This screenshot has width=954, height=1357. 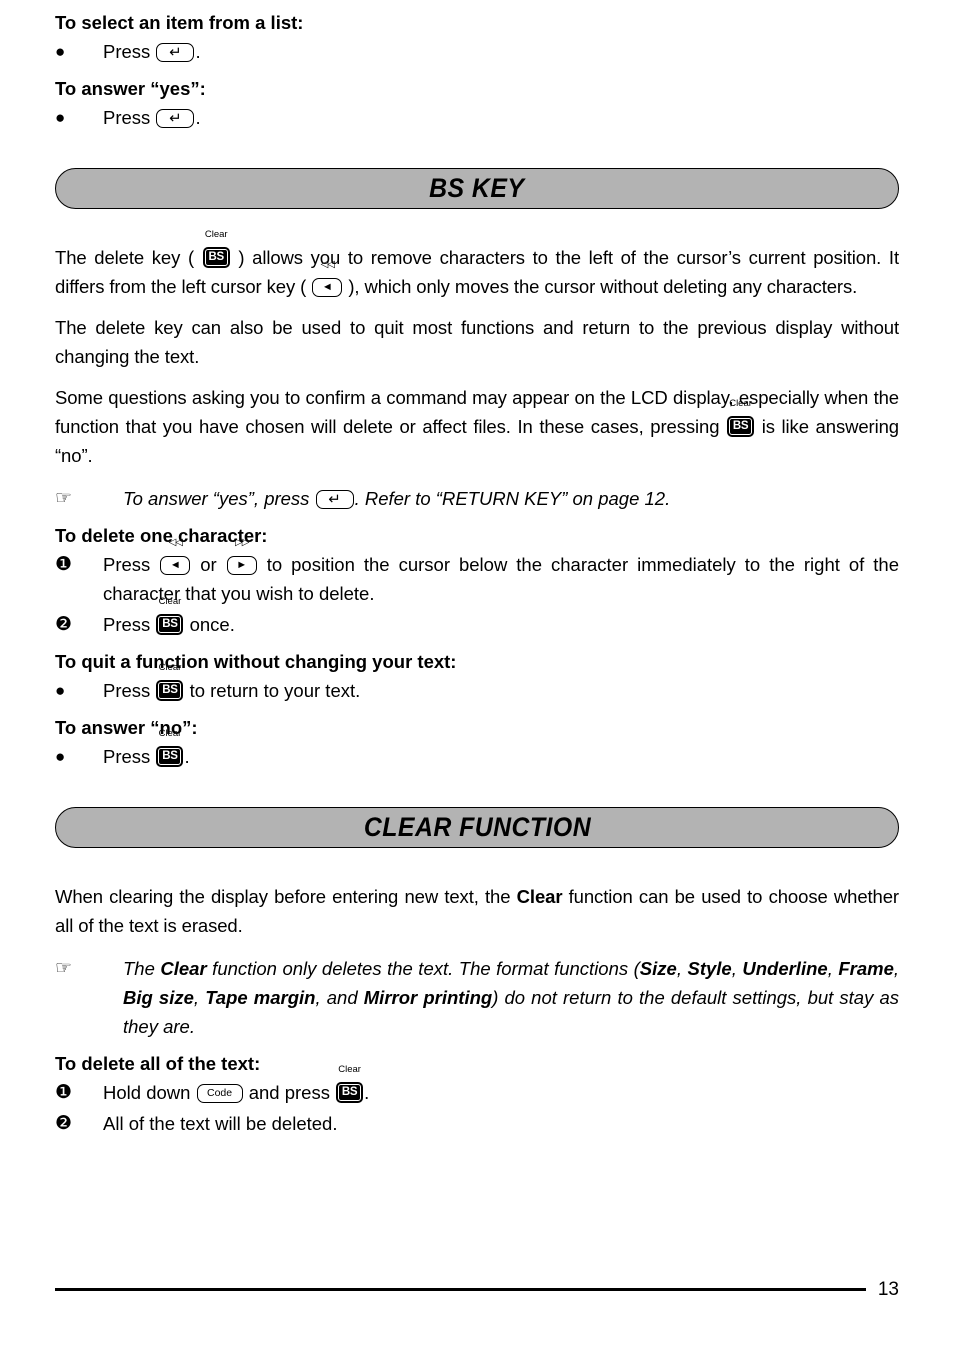 I want to click on term-tape-margin: Tape margin, so click(x=260, y=997).